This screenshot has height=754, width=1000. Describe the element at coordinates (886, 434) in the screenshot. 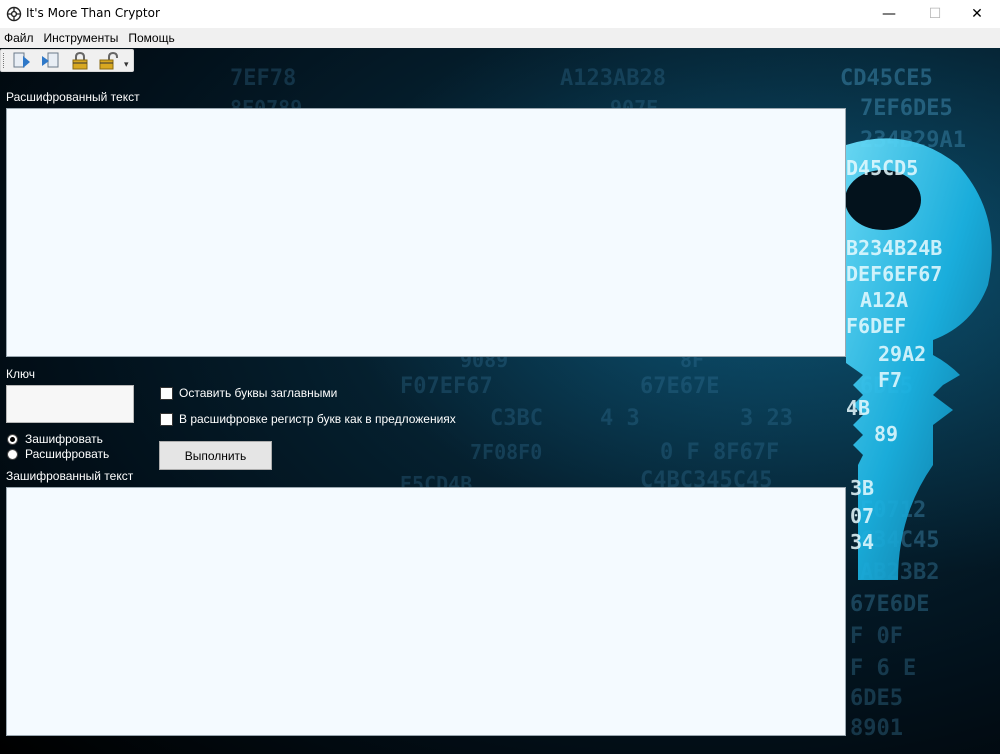

I see `svg-text: 89` at that location.